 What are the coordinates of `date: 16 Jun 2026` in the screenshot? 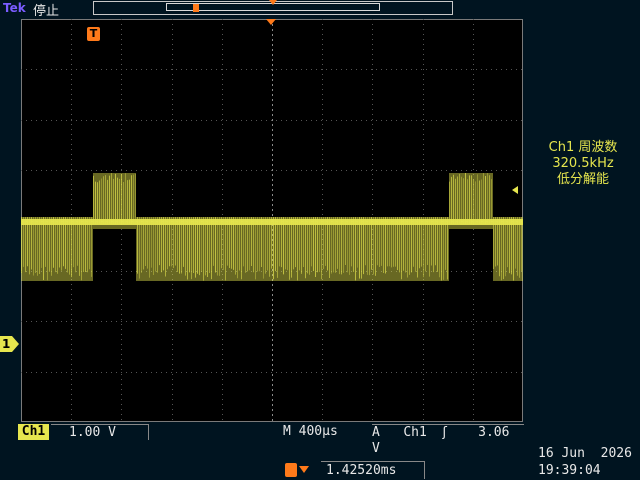 It's located at (585, 453).